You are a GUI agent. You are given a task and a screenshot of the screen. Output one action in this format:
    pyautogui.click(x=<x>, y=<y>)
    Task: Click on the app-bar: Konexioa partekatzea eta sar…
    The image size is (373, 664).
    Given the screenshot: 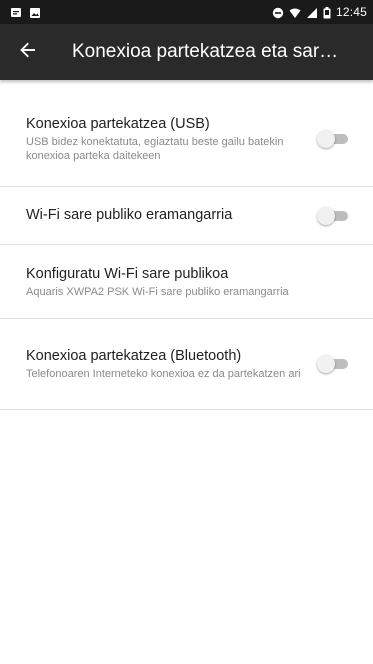 What is the action you would take?
    pyautogui.click(x=186, y=52)
    